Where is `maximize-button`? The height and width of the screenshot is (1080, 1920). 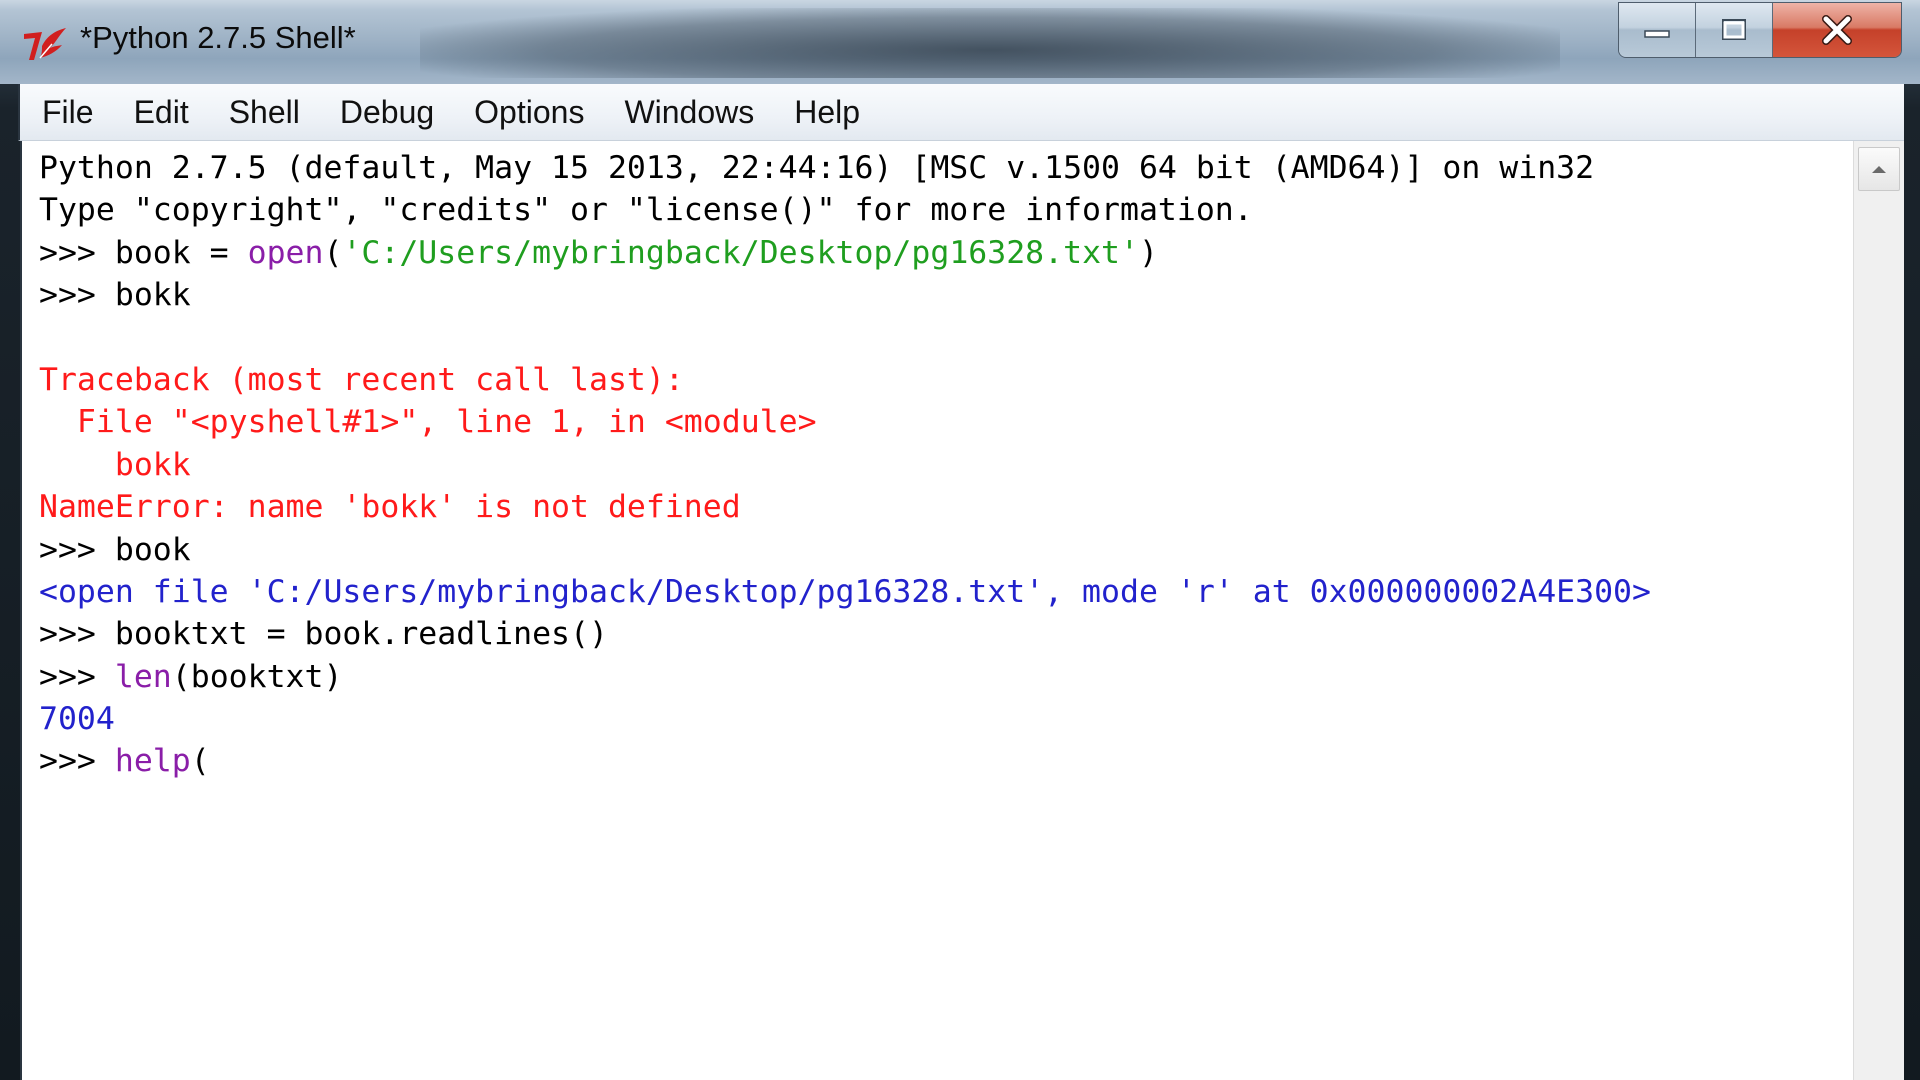
maximize-button is located at coordinates (1734, 30).